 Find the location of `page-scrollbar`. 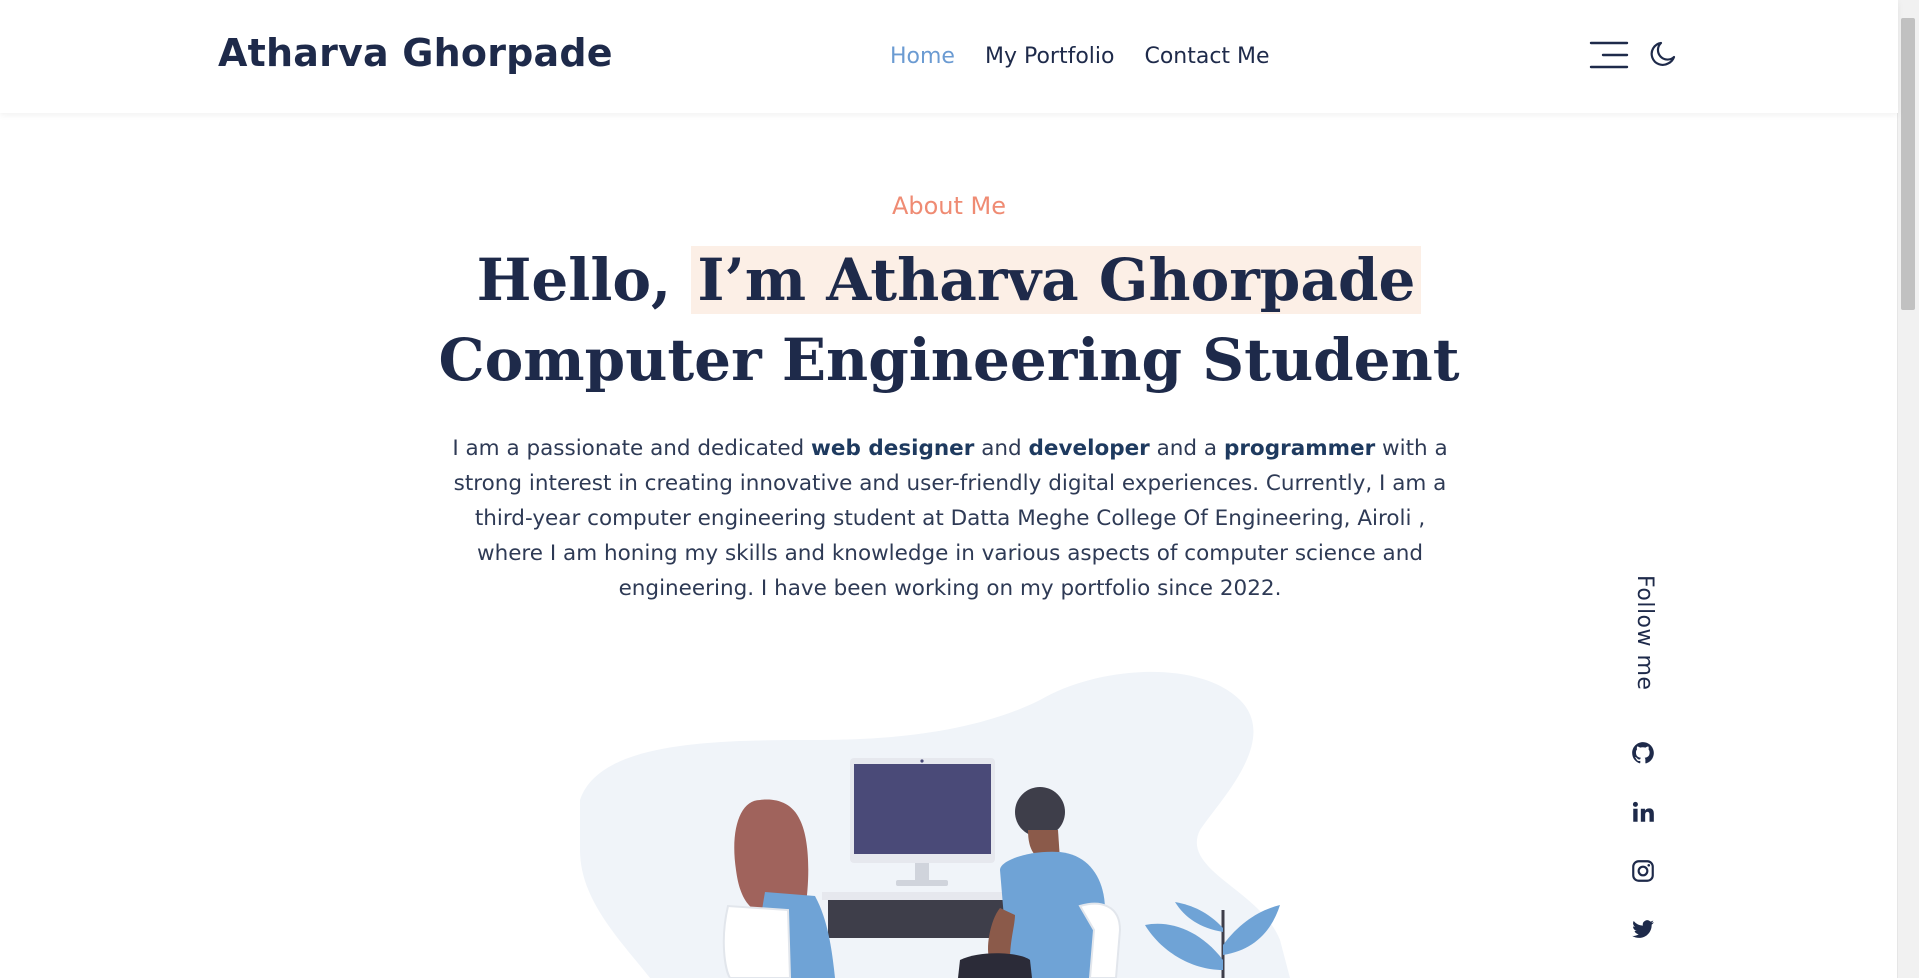

page-scrollbar is located at coordinates (1908, 489).